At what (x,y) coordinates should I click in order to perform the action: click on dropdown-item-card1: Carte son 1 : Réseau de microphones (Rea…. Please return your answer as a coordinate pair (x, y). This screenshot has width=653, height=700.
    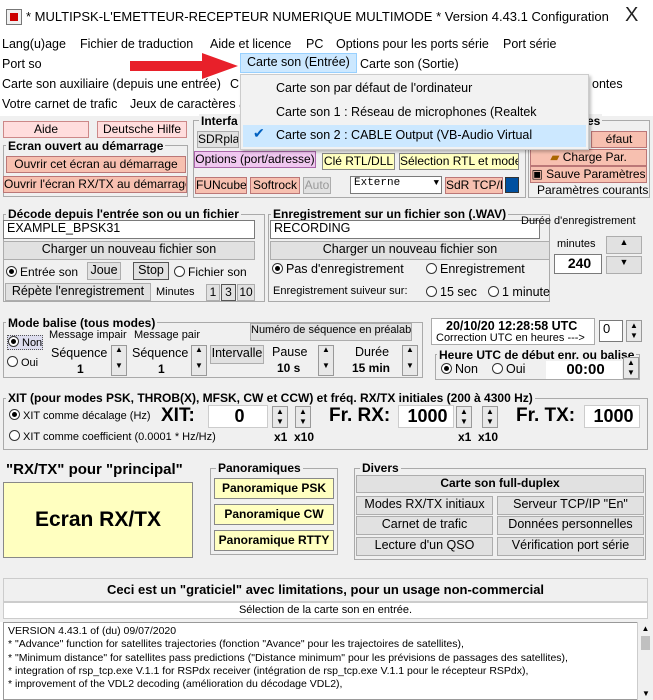
    Looking at the image, I should click on (406, 112).